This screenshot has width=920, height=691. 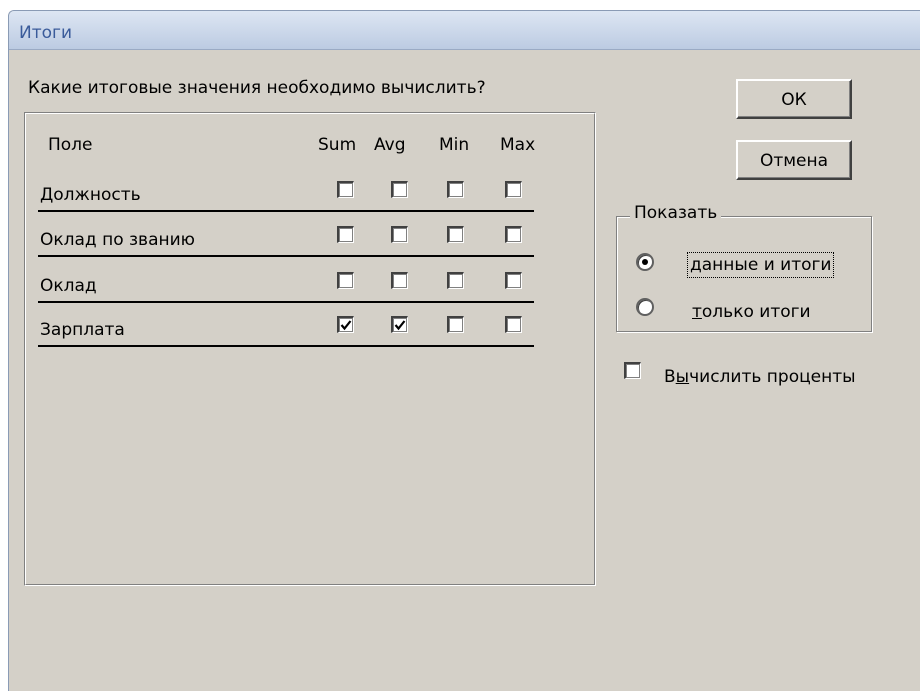 I want to click on field-row-label: Оклад, so click(x=68, y=286).